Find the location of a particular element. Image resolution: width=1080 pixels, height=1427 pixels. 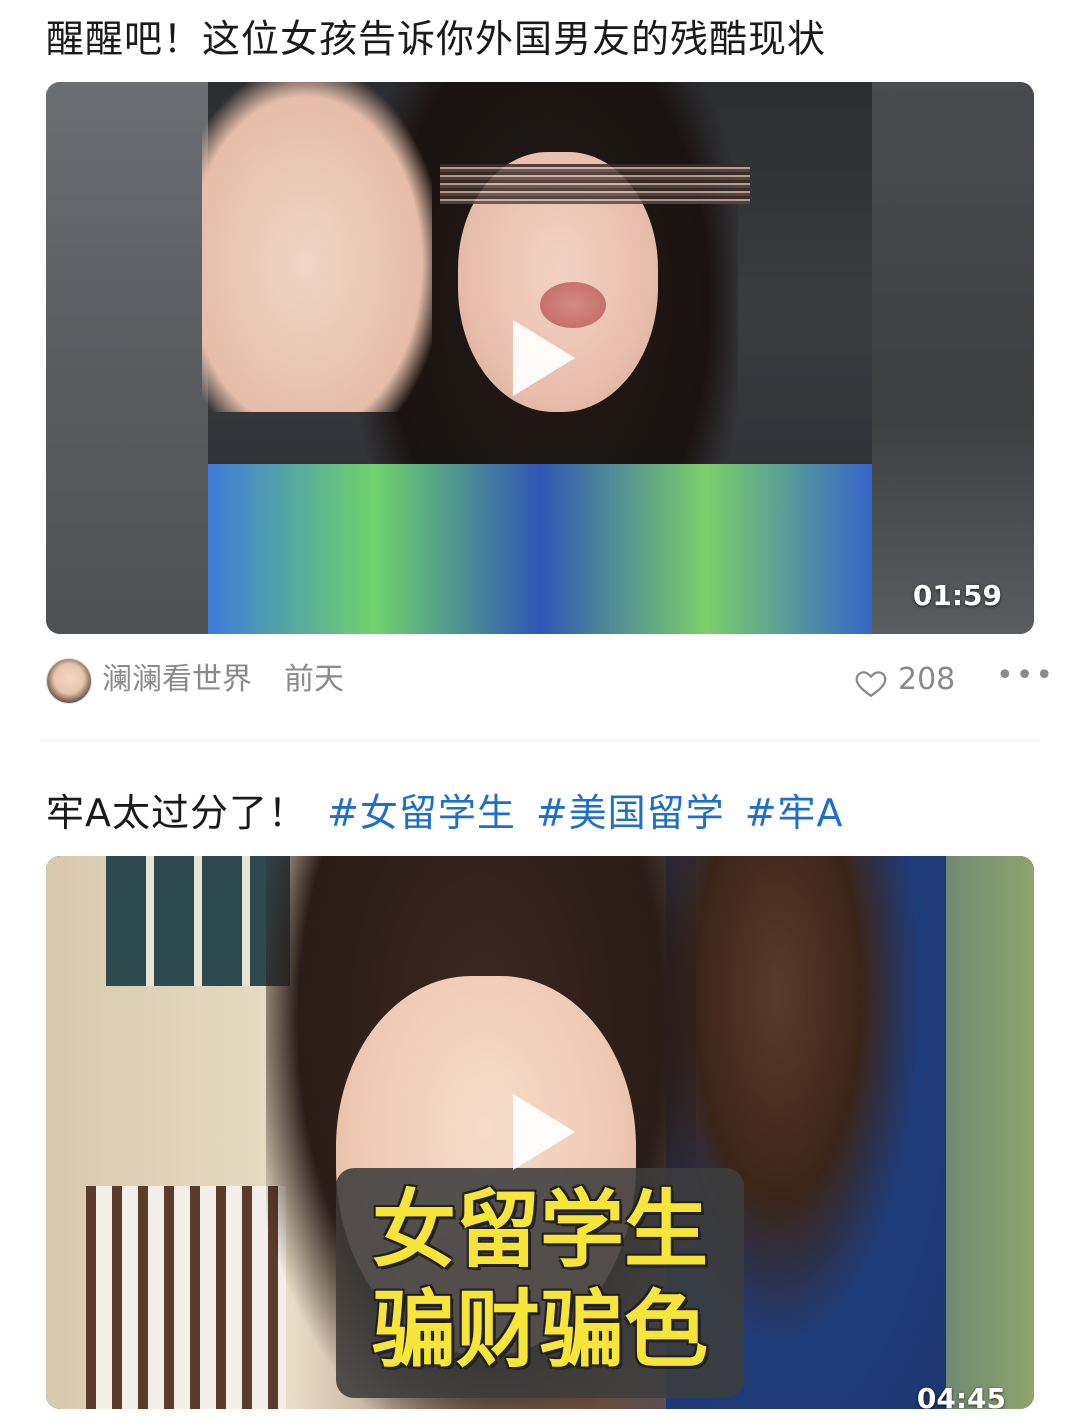

post-time: 前天 is located at coordinates (314, 679).